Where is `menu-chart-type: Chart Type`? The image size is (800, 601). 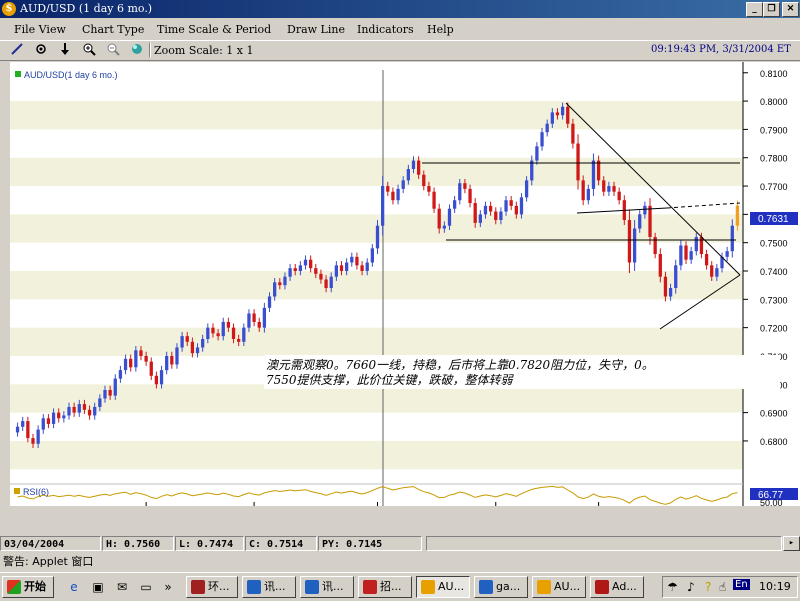
menu-chart-type: Chart Type is located at coordinates (113, 29).